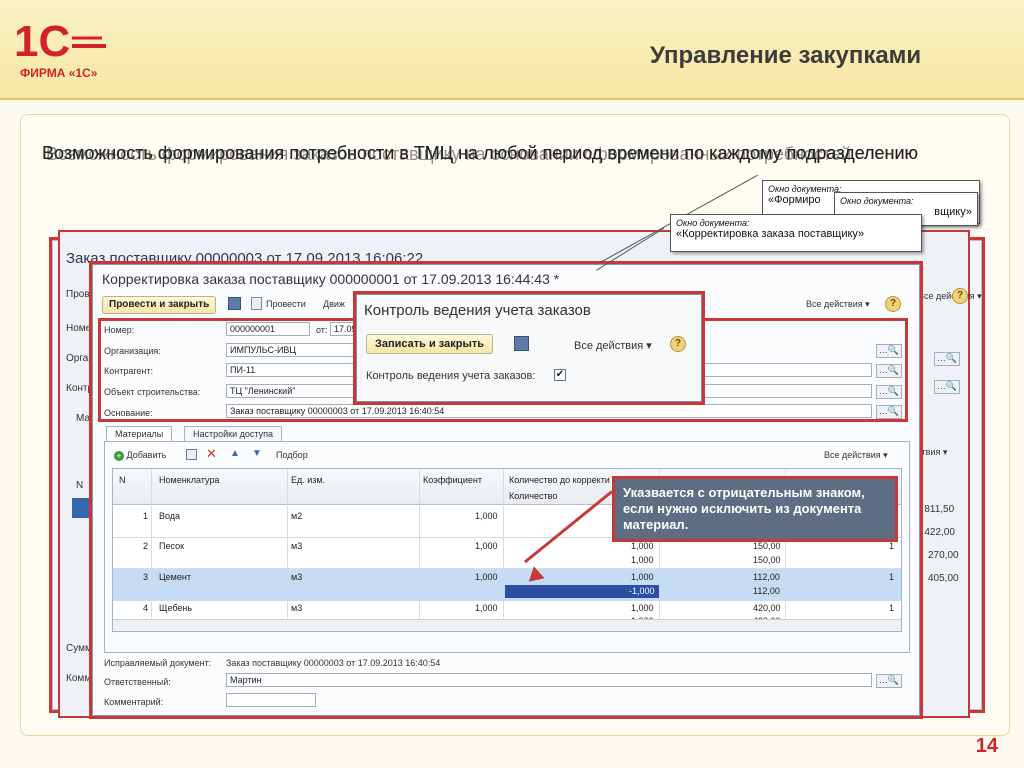  What do you see at coordinates (132, 351) in the screenshot?
I see `org-label: Организация:` at bounding box center [132, 351].